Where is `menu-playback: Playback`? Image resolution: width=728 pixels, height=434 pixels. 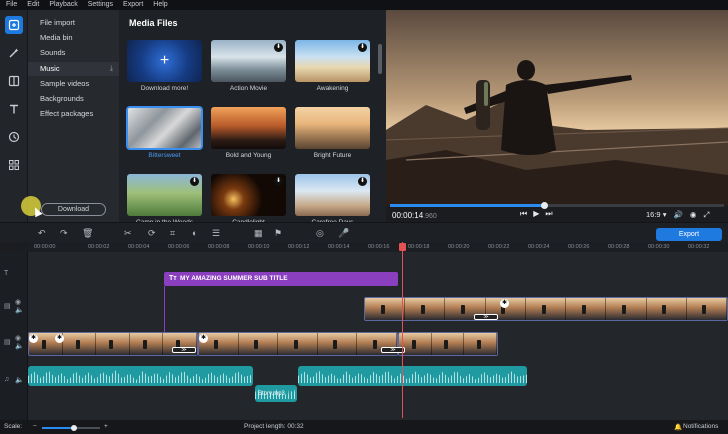 menu-playback: Playback is located at coordinates (63, 5).